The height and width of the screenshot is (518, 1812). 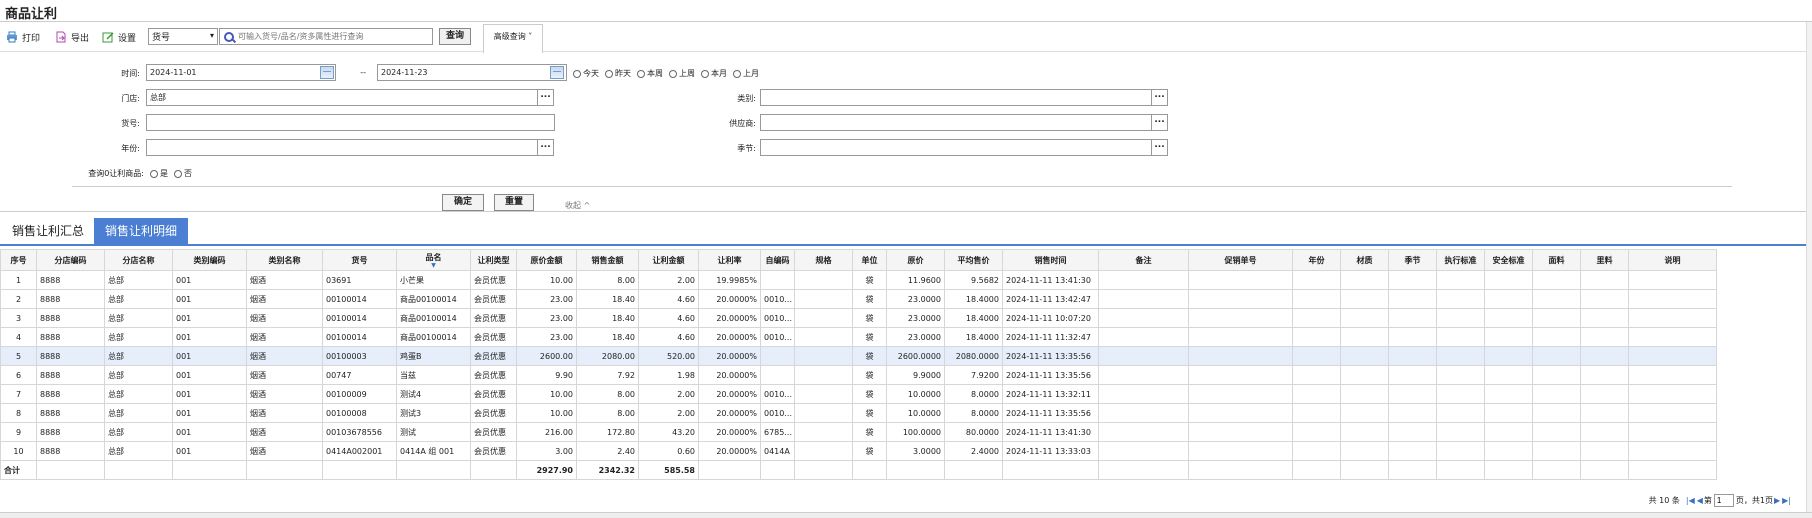 What do you see at coordinates (869, 260) in the screenshot?
I see `column-header: 单位` at bounding box center [869, 260].